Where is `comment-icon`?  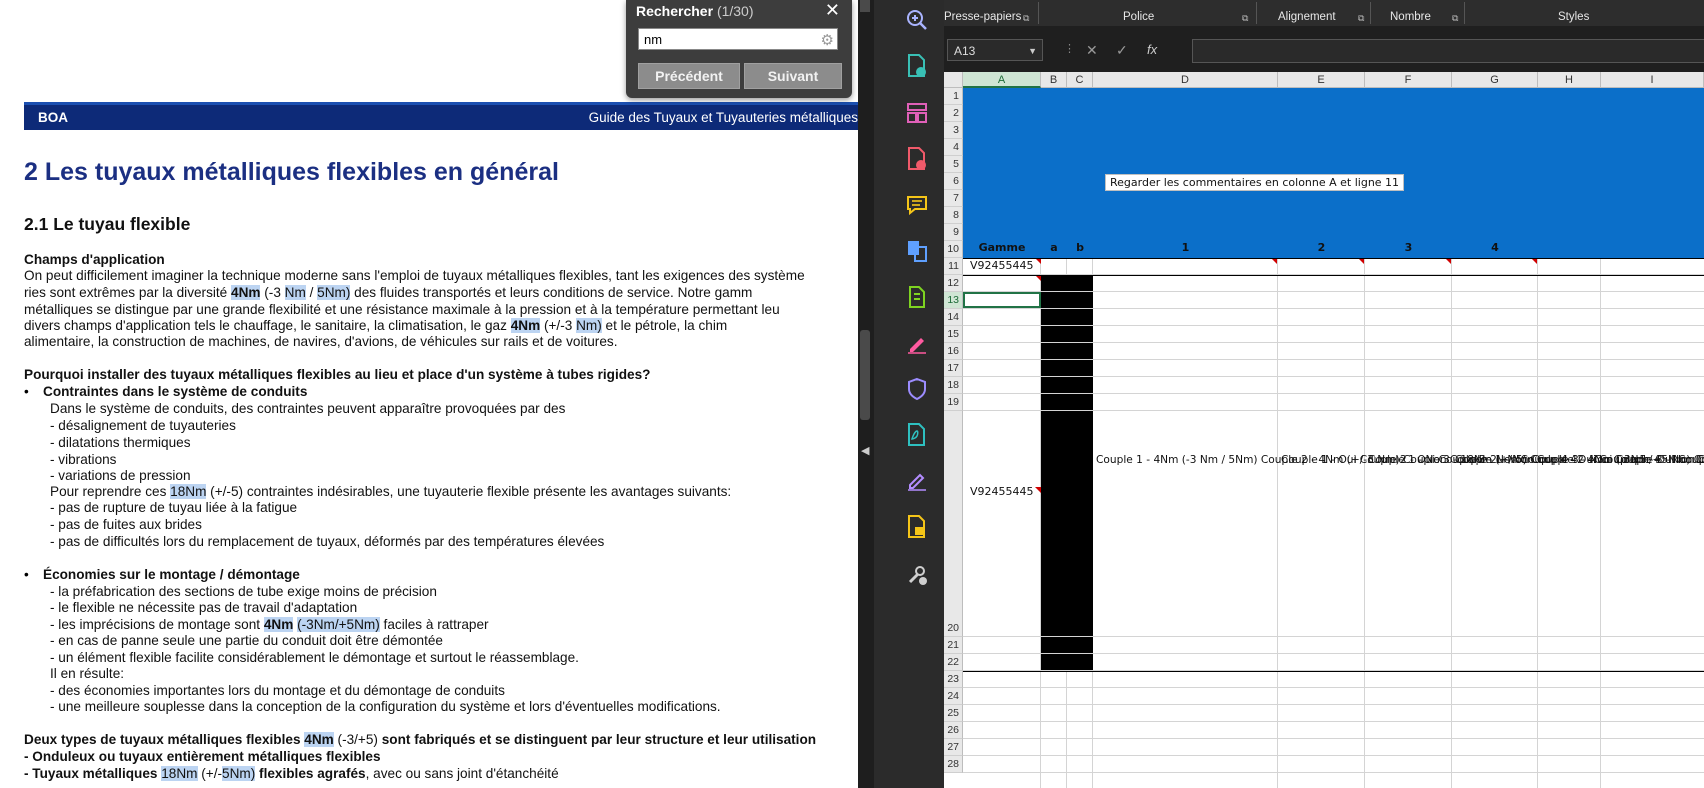
comment-icon is located at coordinates (917, 205).